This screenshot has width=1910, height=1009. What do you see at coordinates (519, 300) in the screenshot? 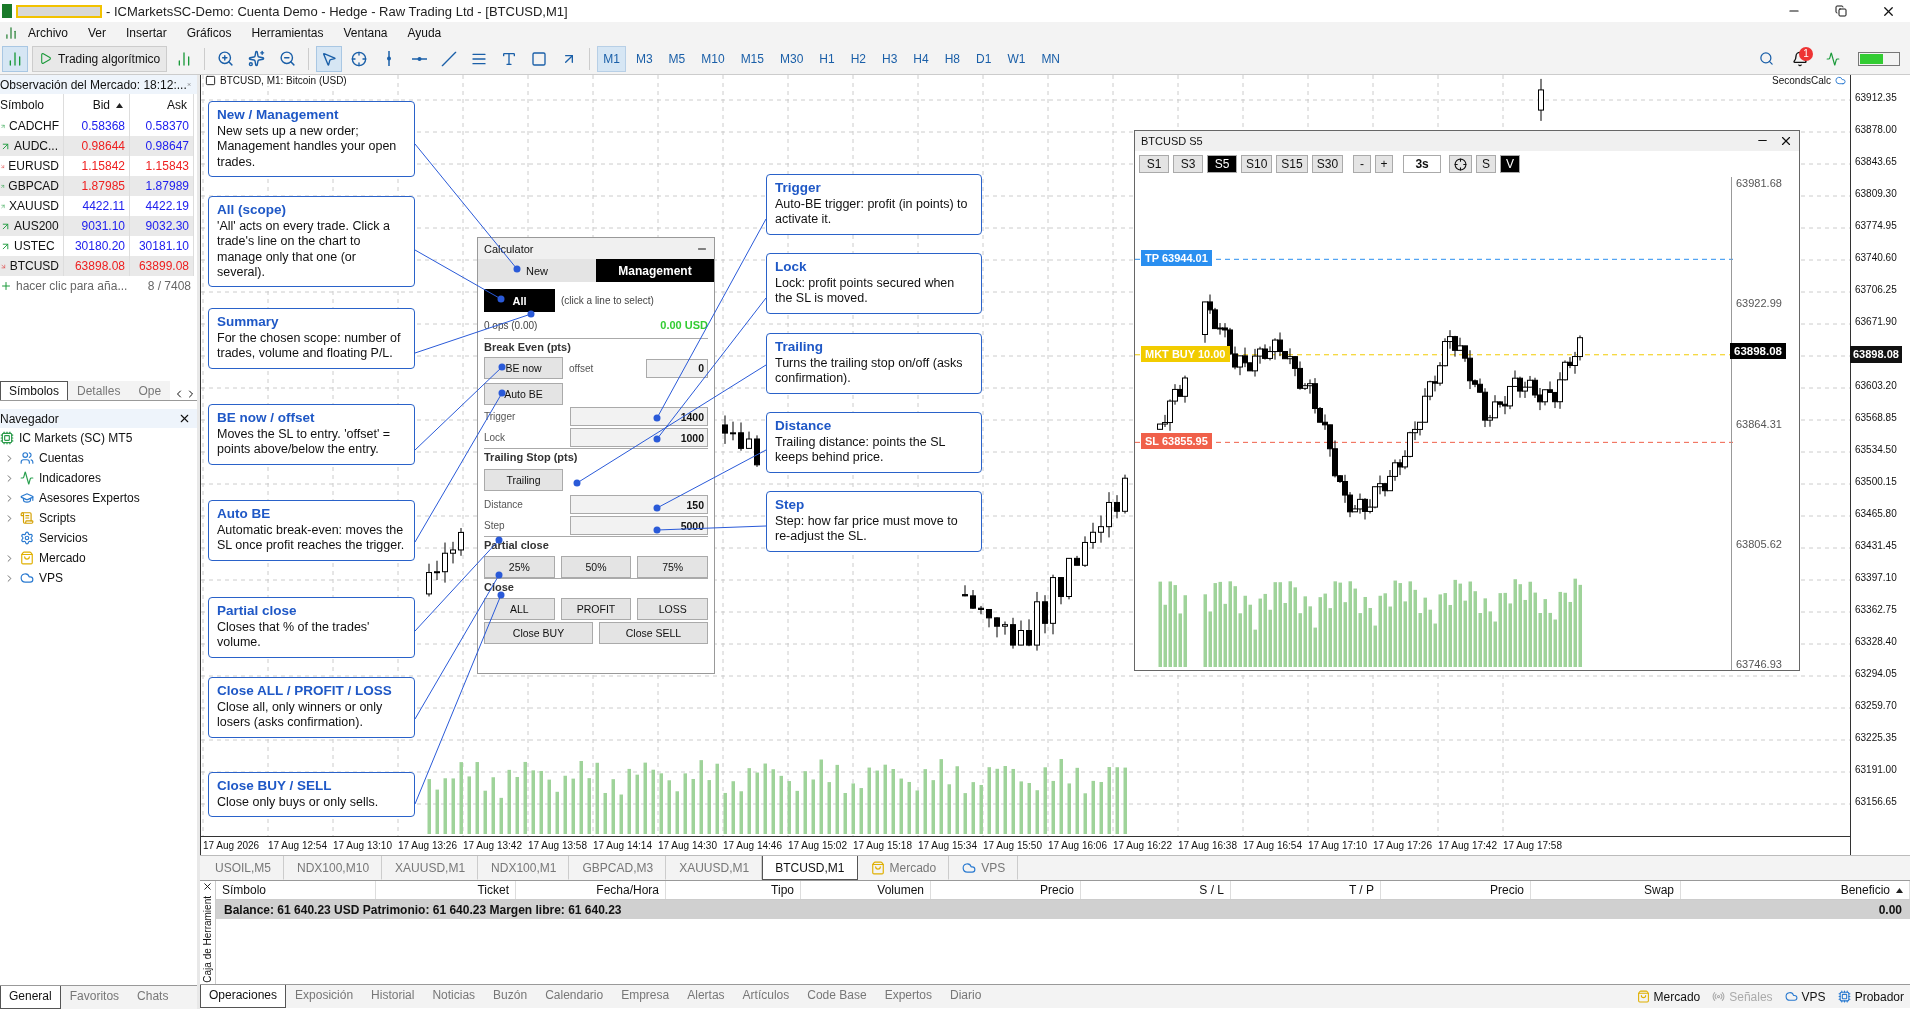
I see `scope-button: All` at bounding box center [519, 300].